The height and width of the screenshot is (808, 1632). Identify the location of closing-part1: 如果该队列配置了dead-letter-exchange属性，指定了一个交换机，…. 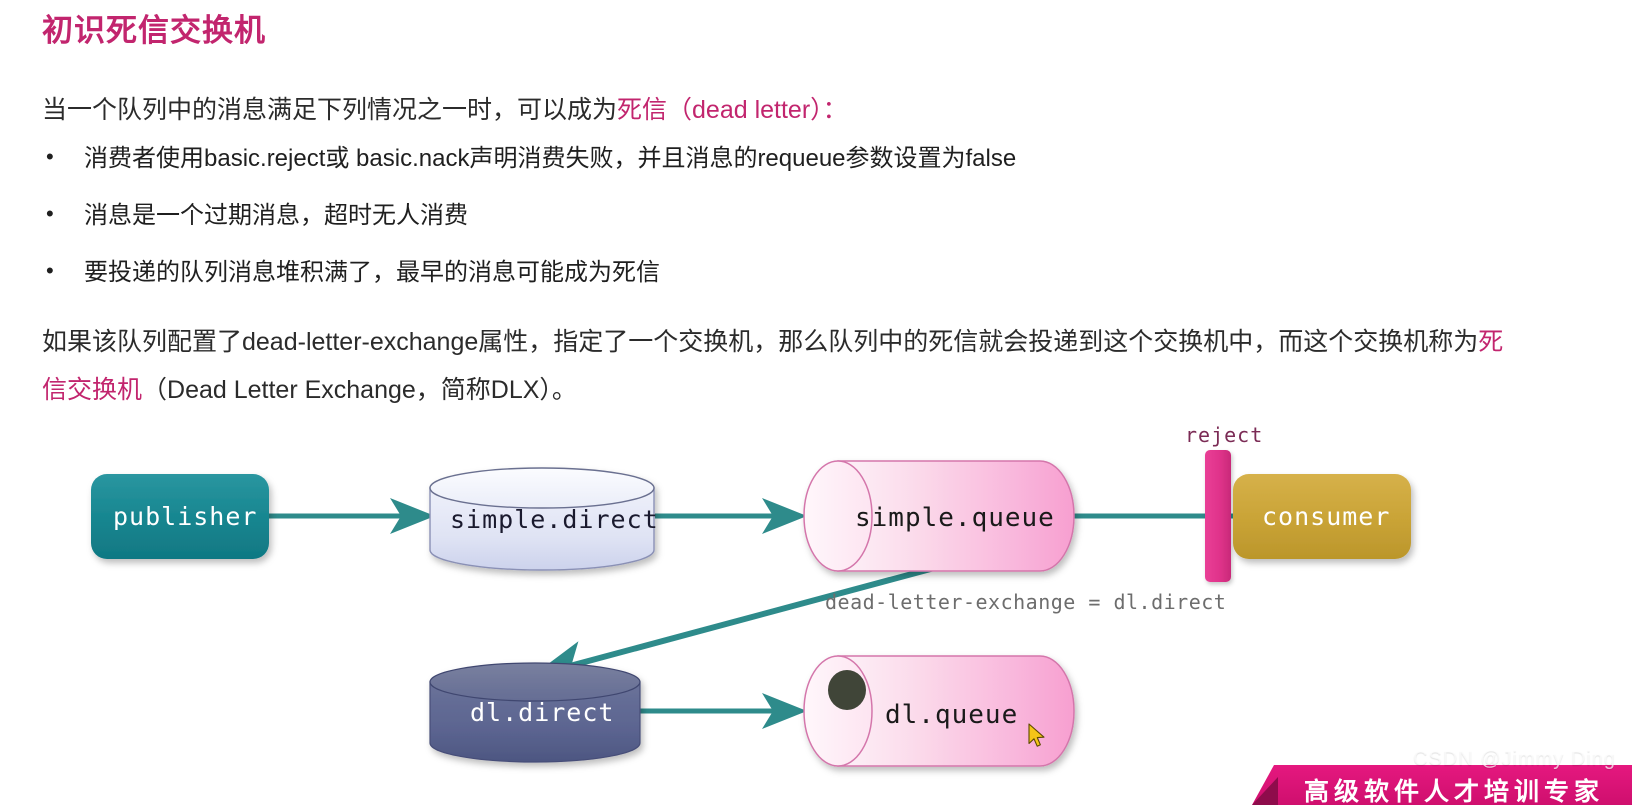
(760, 342).